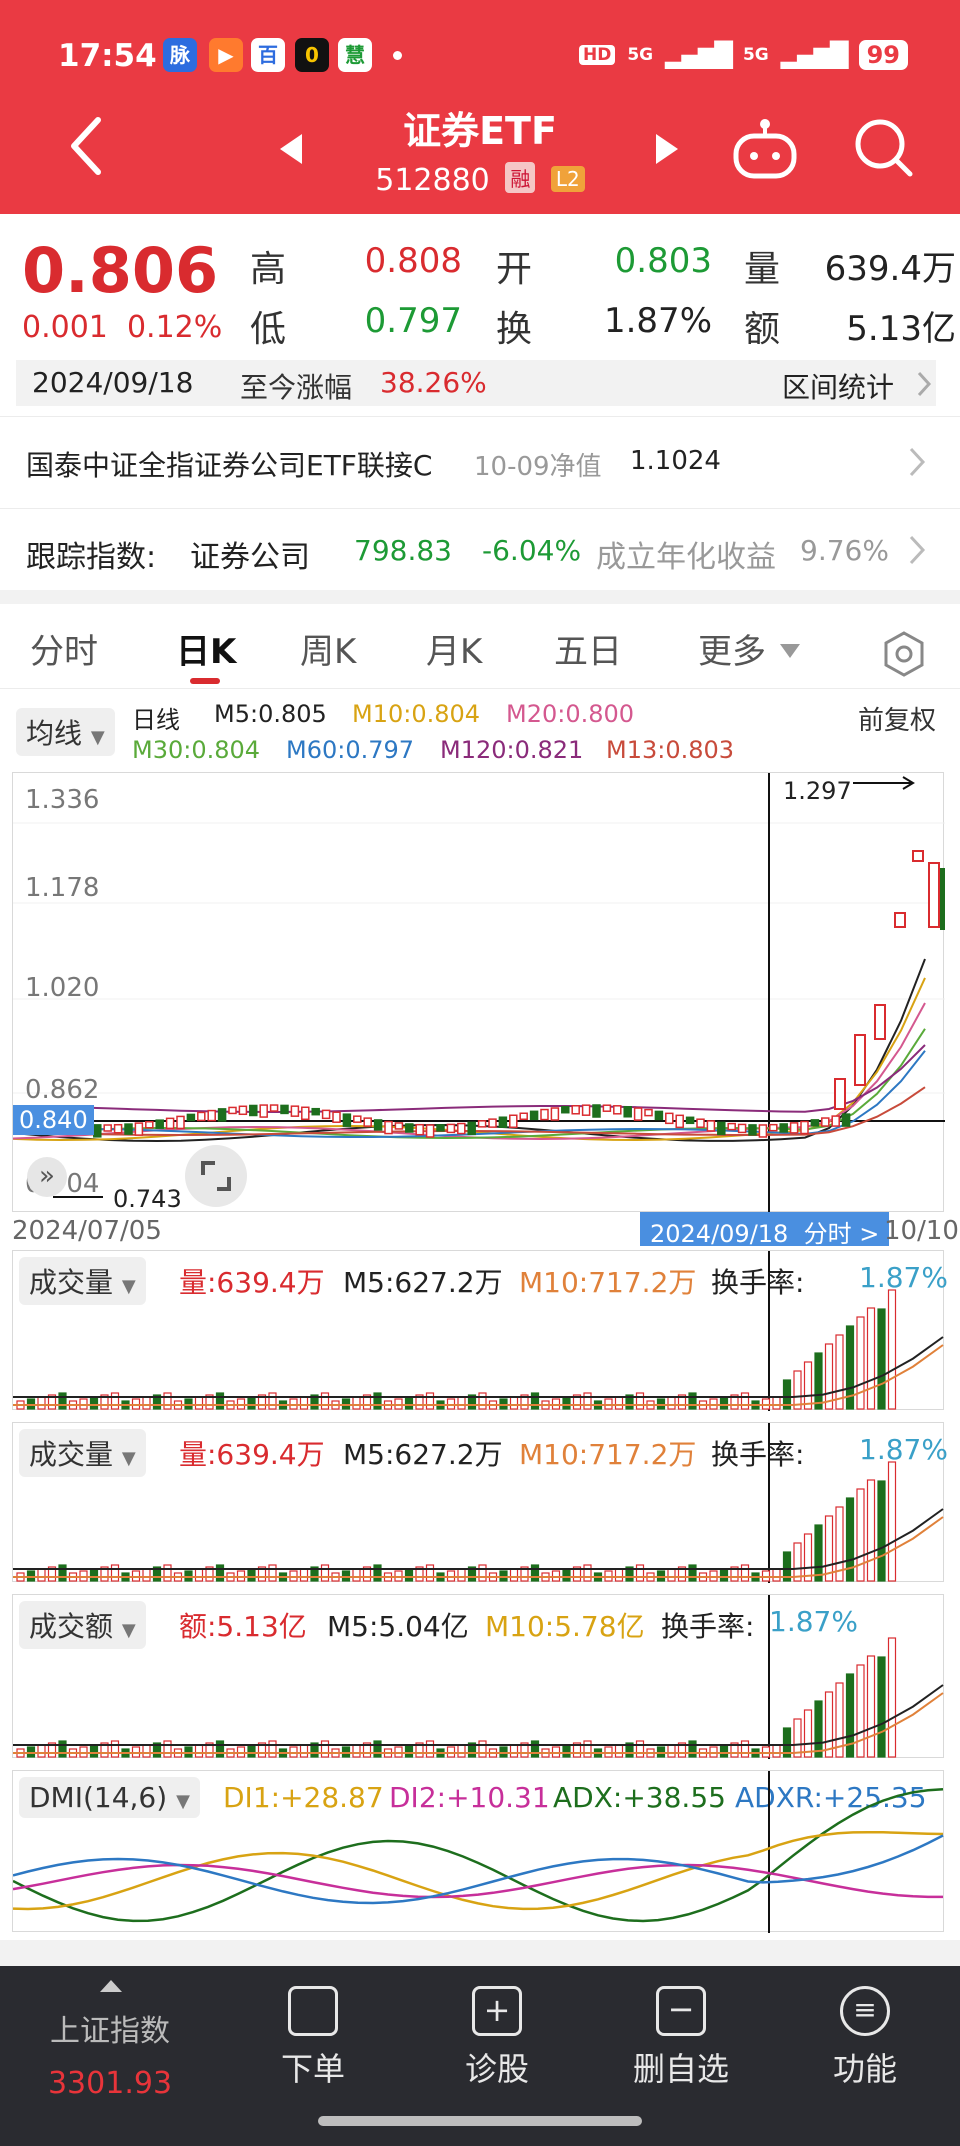  What do you see at coordinates (588, 648) in the screenshot?
I see `tab-five-day: 五日` at bounding box center [588, 648].